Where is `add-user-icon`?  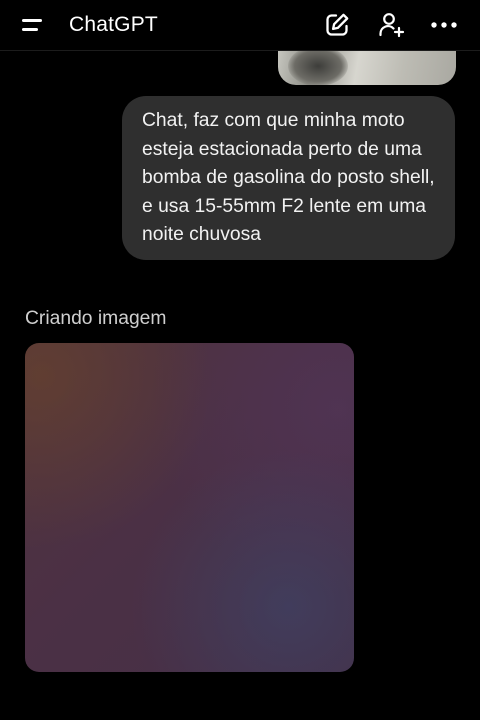 add-user-icon is located at coordinates (392, 25).